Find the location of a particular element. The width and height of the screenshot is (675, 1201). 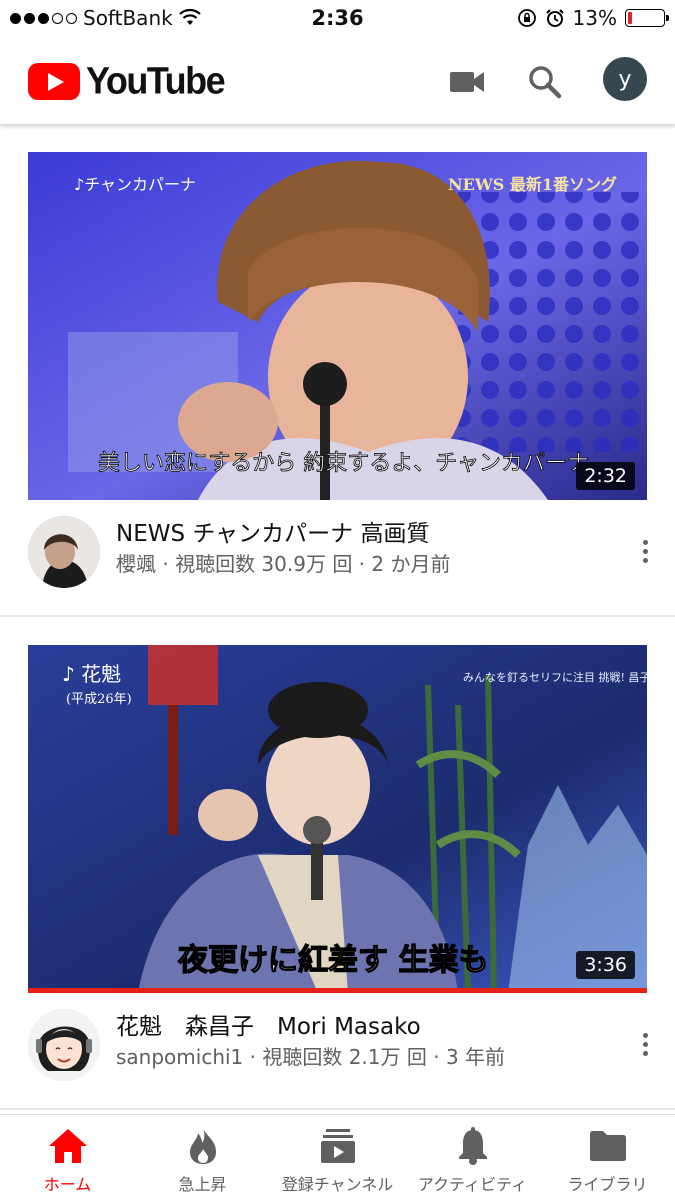

orientation-lock-icon is located at coordinates (526, 18).